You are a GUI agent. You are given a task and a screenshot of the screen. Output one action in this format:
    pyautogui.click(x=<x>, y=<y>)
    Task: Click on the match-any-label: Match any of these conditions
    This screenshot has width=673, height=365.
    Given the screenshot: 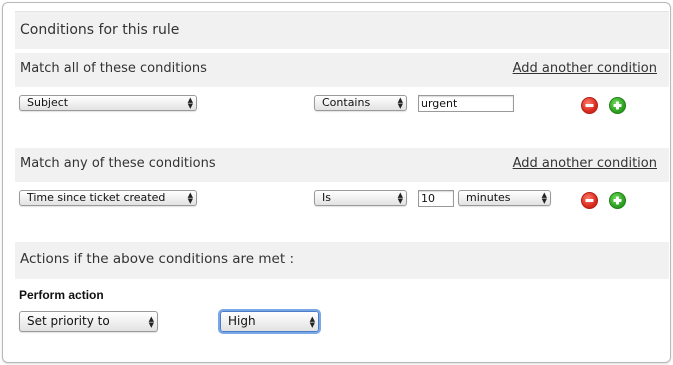 What is the action you would take?
    pyautogui.click(x=118, y=163)
    